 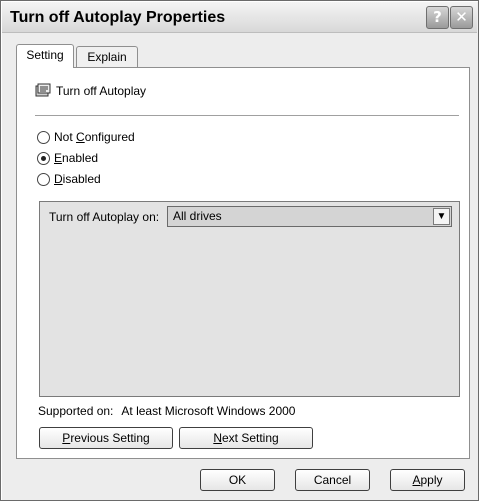 What do you see at coordinates (208, 411) in the screenshot?
I see `supported-value: At least Microsoft Windows 2000` at bounding box center [208, 411].